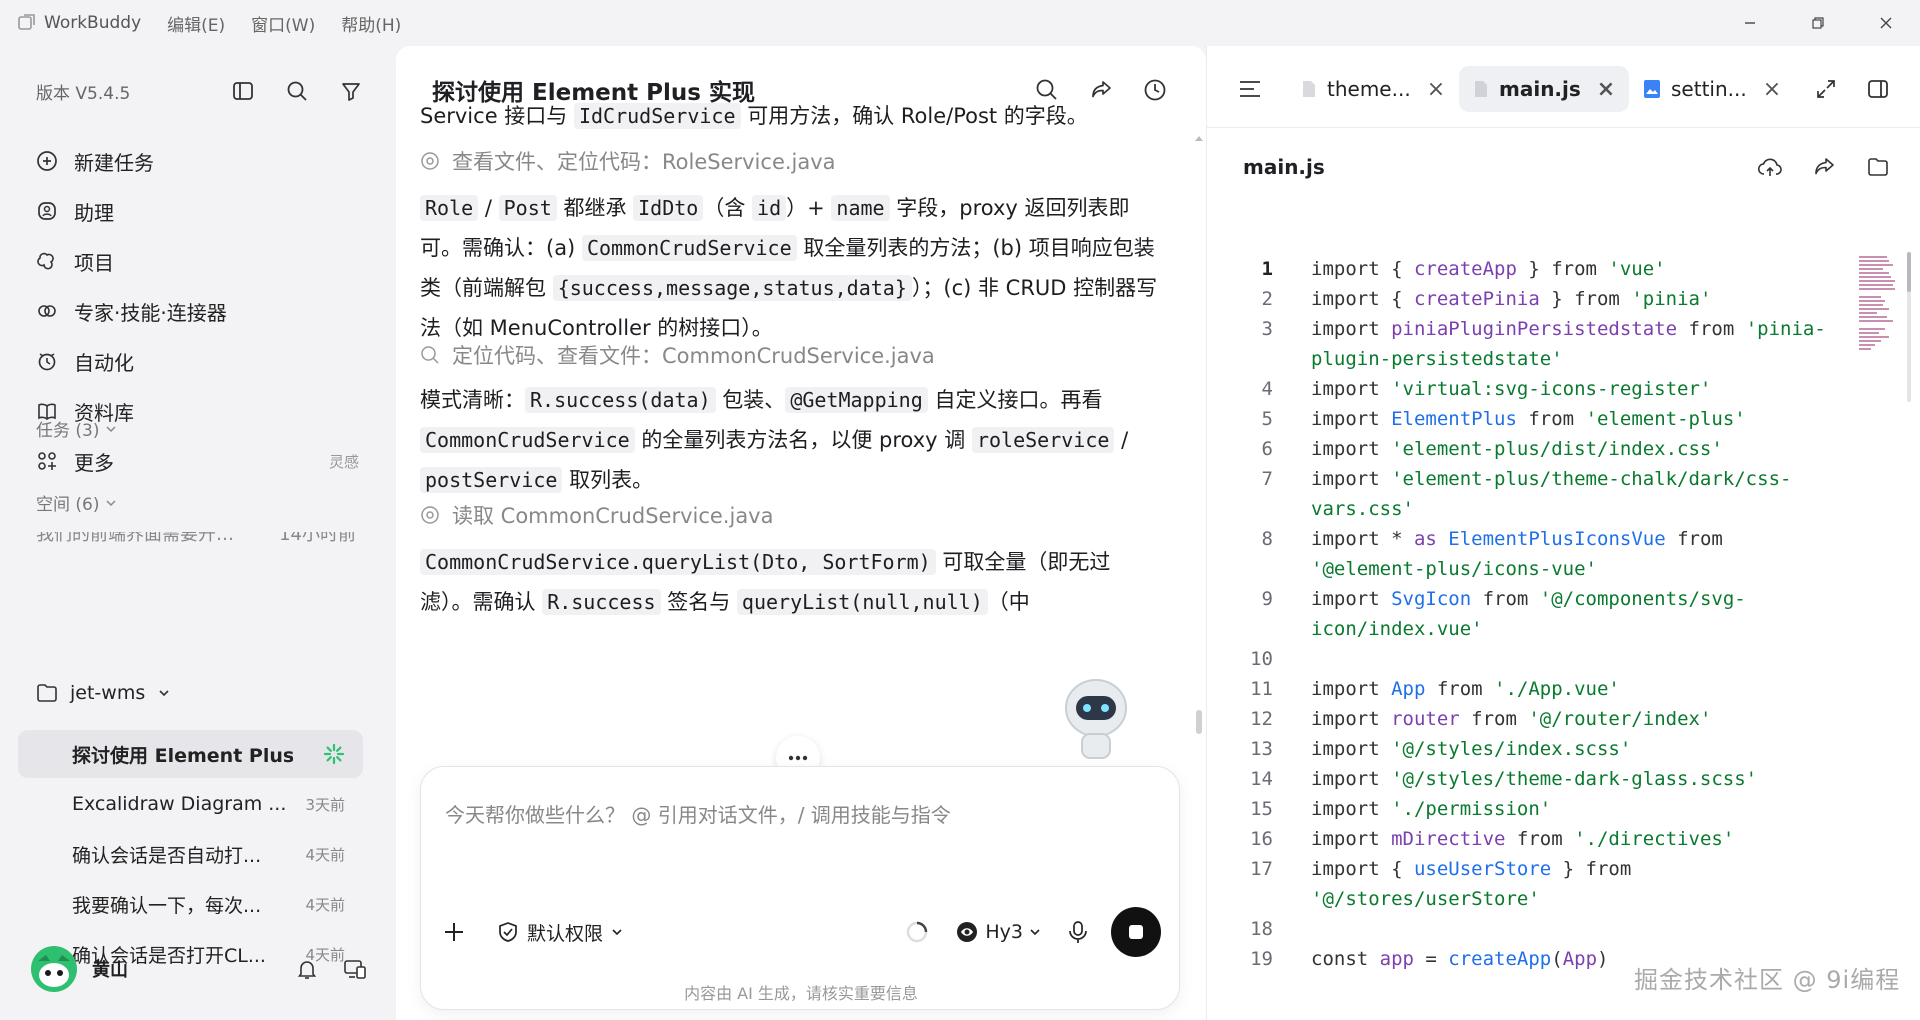 This screenshot has width=1920, height=1020. I want to click on running-spinner-icon, so click(328, 754).